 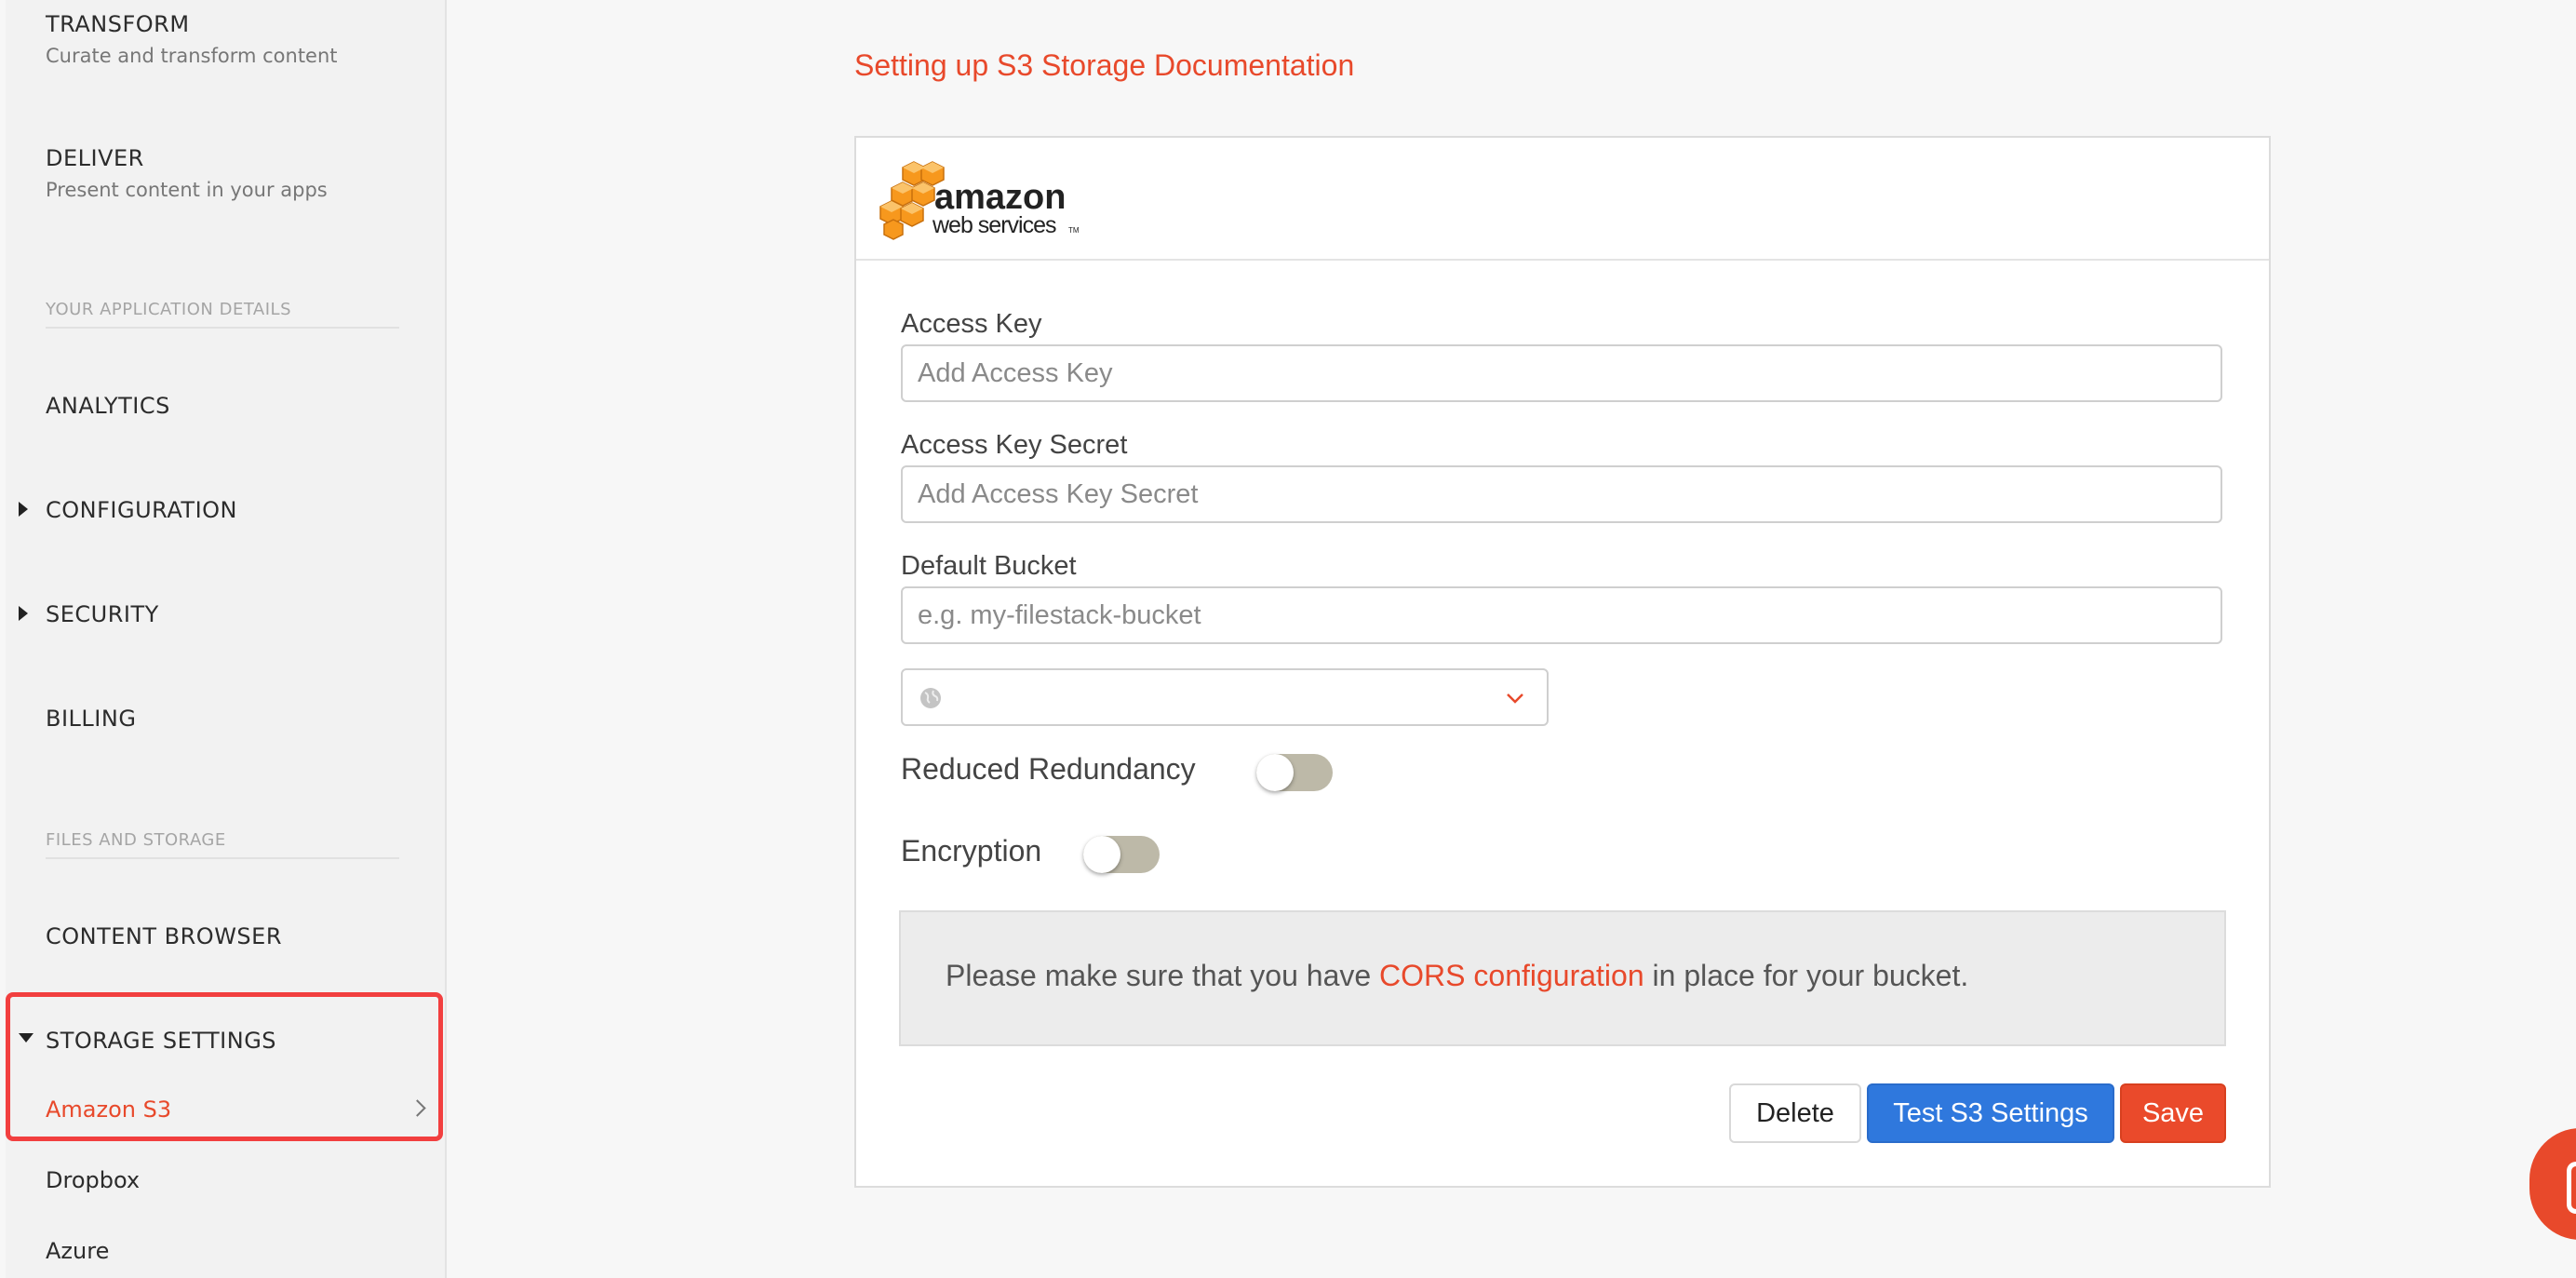 I want to click on test-s3-settings-button: Test S3 Settings, so click(x=1990, y=1113).